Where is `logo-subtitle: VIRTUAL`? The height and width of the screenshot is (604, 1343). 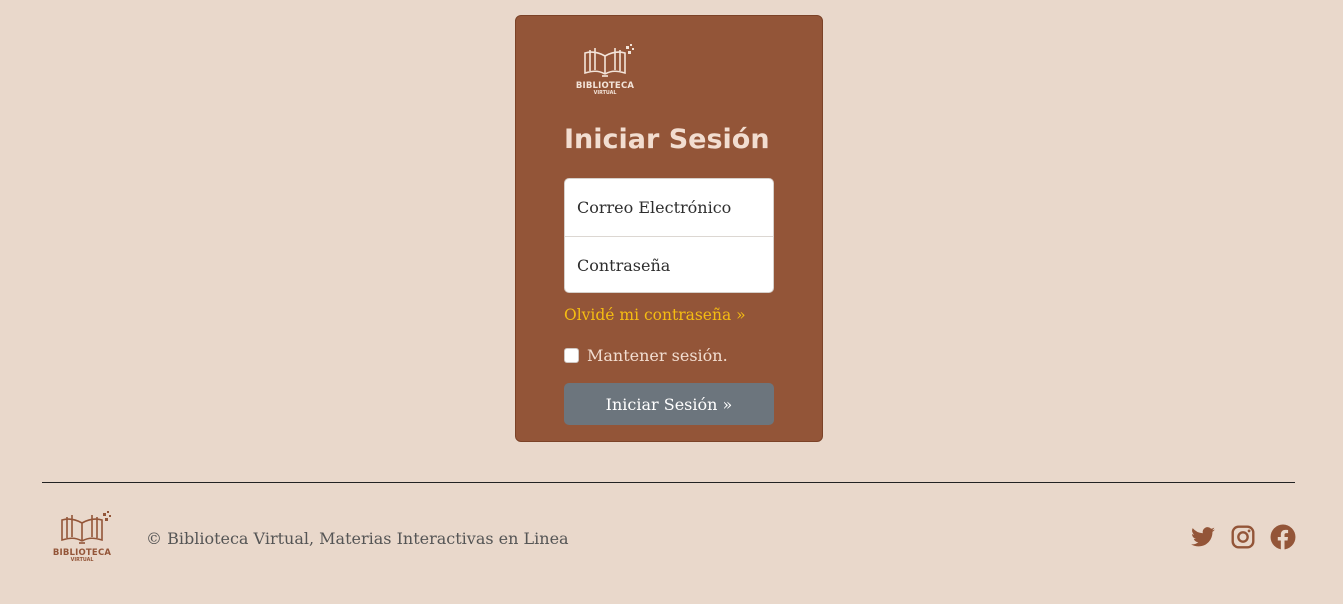
logo-subtitle: VIRTUAL is located at coordinates (605, 93).